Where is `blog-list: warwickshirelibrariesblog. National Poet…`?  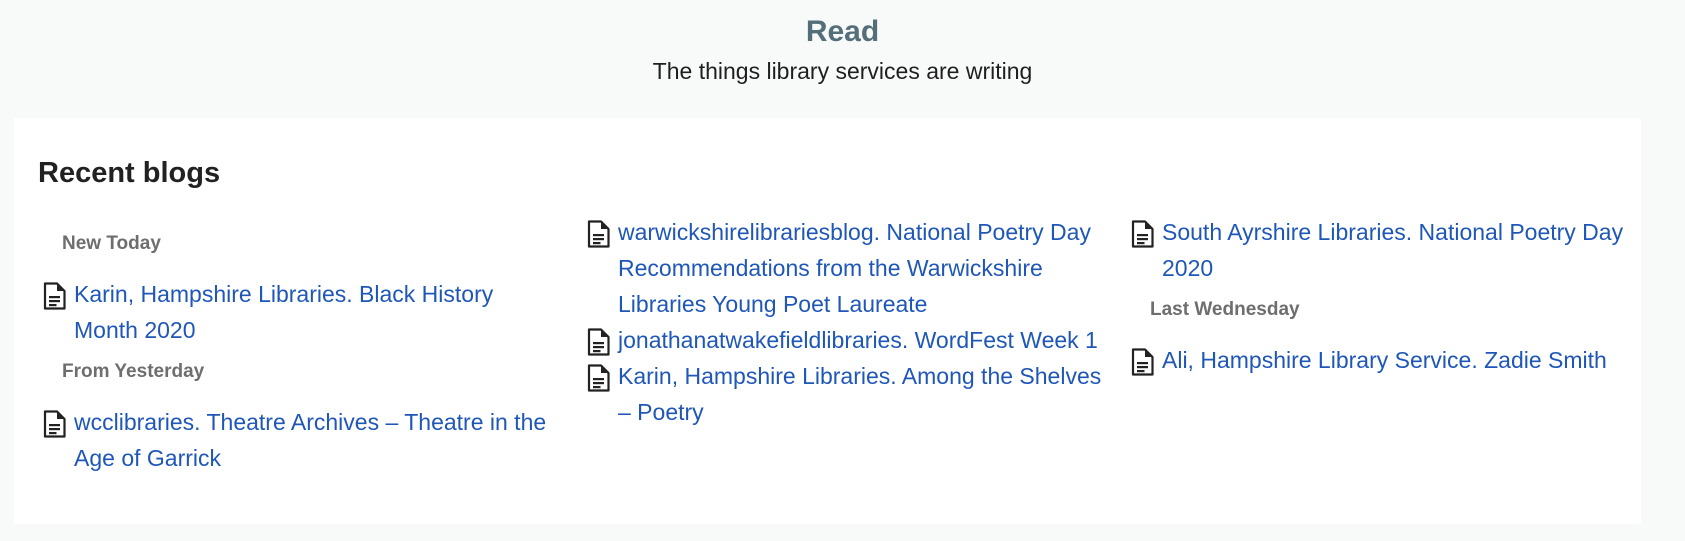
blog-list: warwickshirelibrariesblog. National Poet… is located at coordinates (847, 322).